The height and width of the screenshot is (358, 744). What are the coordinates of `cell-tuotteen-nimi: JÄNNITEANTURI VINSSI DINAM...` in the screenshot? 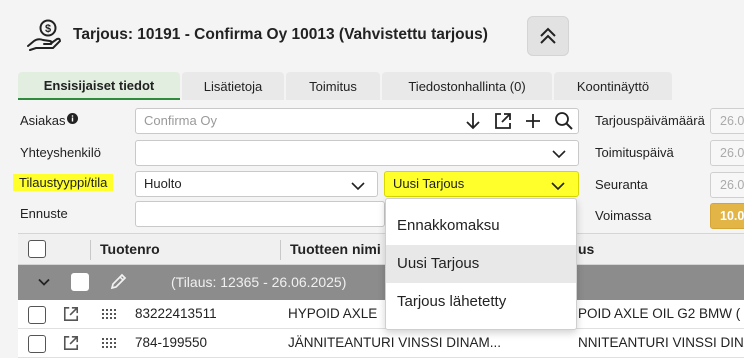 It's located at (395, 342).